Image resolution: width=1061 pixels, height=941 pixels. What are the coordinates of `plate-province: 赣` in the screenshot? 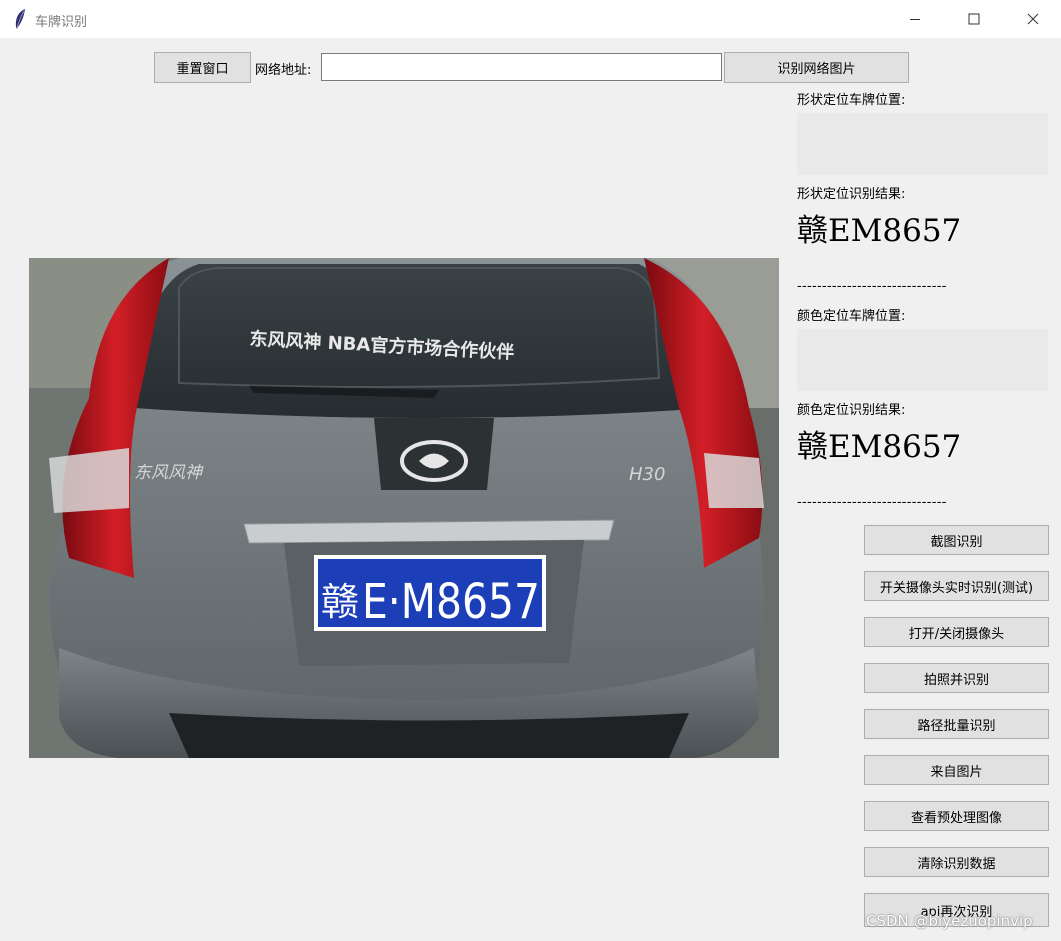 It's located at (340, 602).